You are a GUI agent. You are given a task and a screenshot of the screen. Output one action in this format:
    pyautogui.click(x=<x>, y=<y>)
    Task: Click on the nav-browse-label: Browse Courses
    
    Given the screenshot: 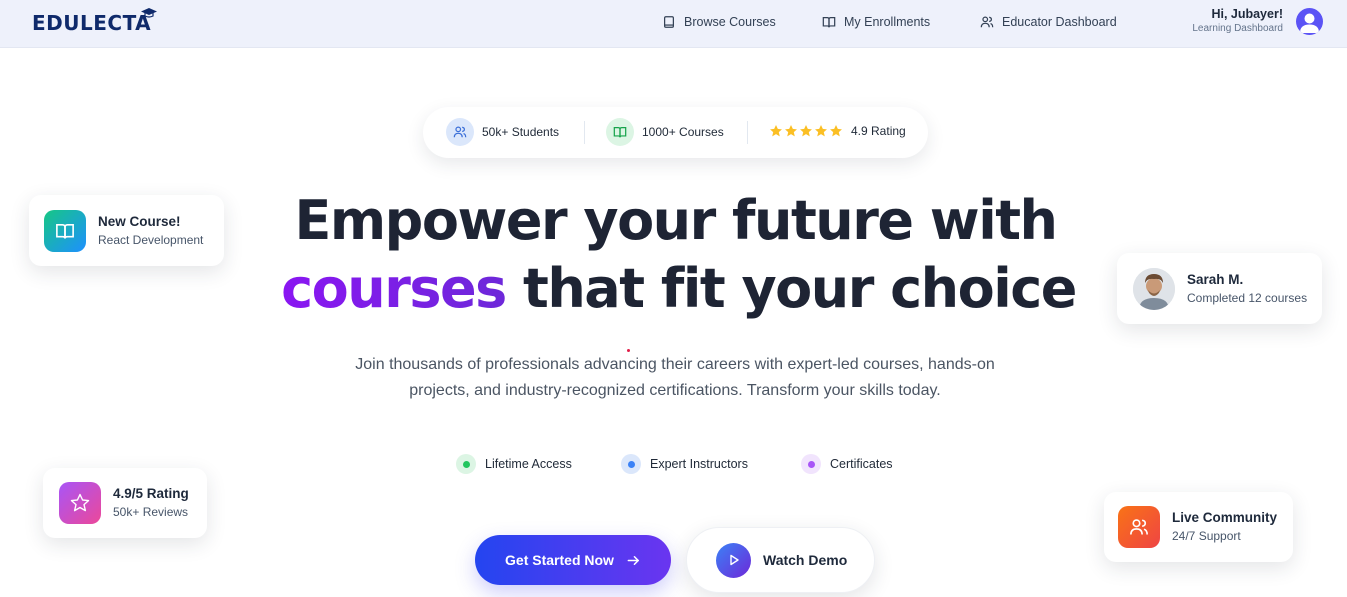 What is the action you would take?
    pyautogui.click(x=730, y=22)
    